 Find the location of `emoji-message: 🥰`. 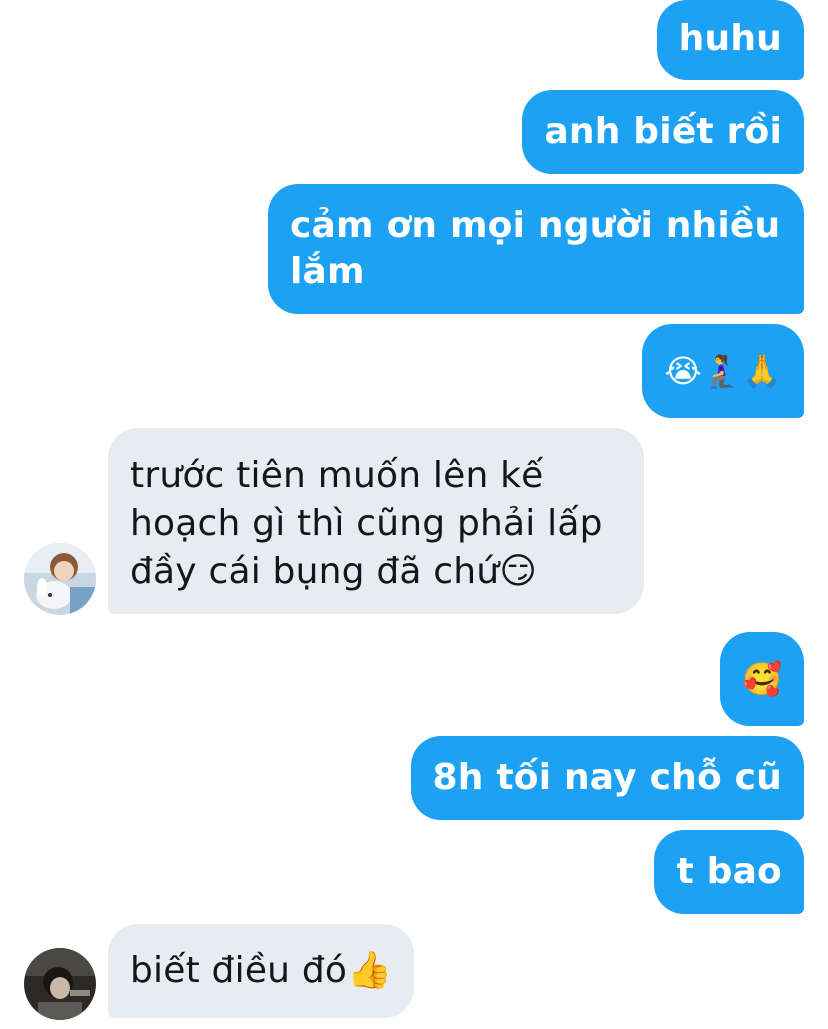

emoji-message: 🥰 is located at coordinates (761, 679).